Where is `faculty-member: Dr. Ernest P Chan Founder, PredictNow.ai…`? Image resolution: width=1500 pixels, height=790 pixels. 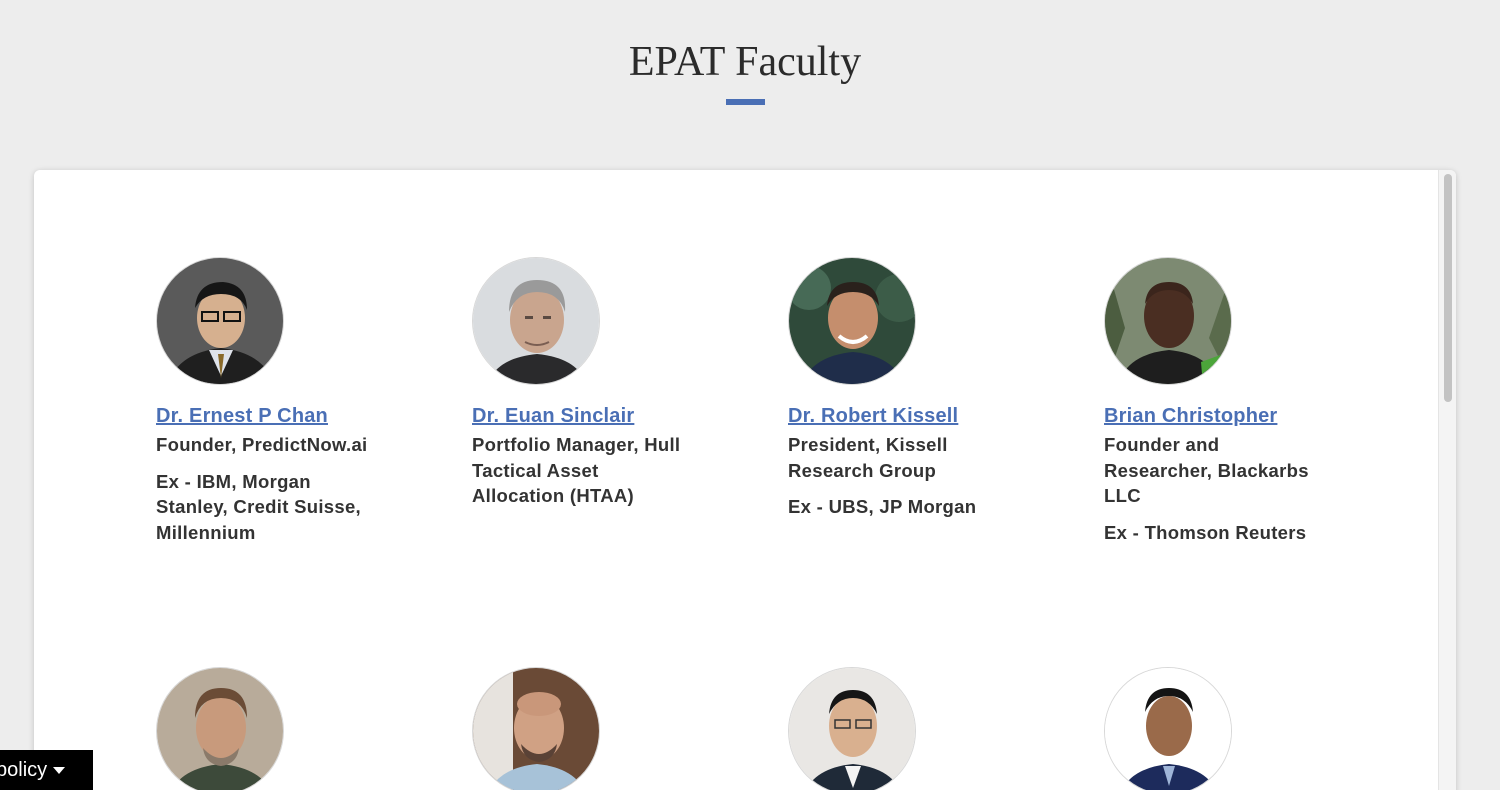 faculty-member: Dr. Ernest P Chan Founder, PredictNow.ai… is located at coordinates (266, 401).